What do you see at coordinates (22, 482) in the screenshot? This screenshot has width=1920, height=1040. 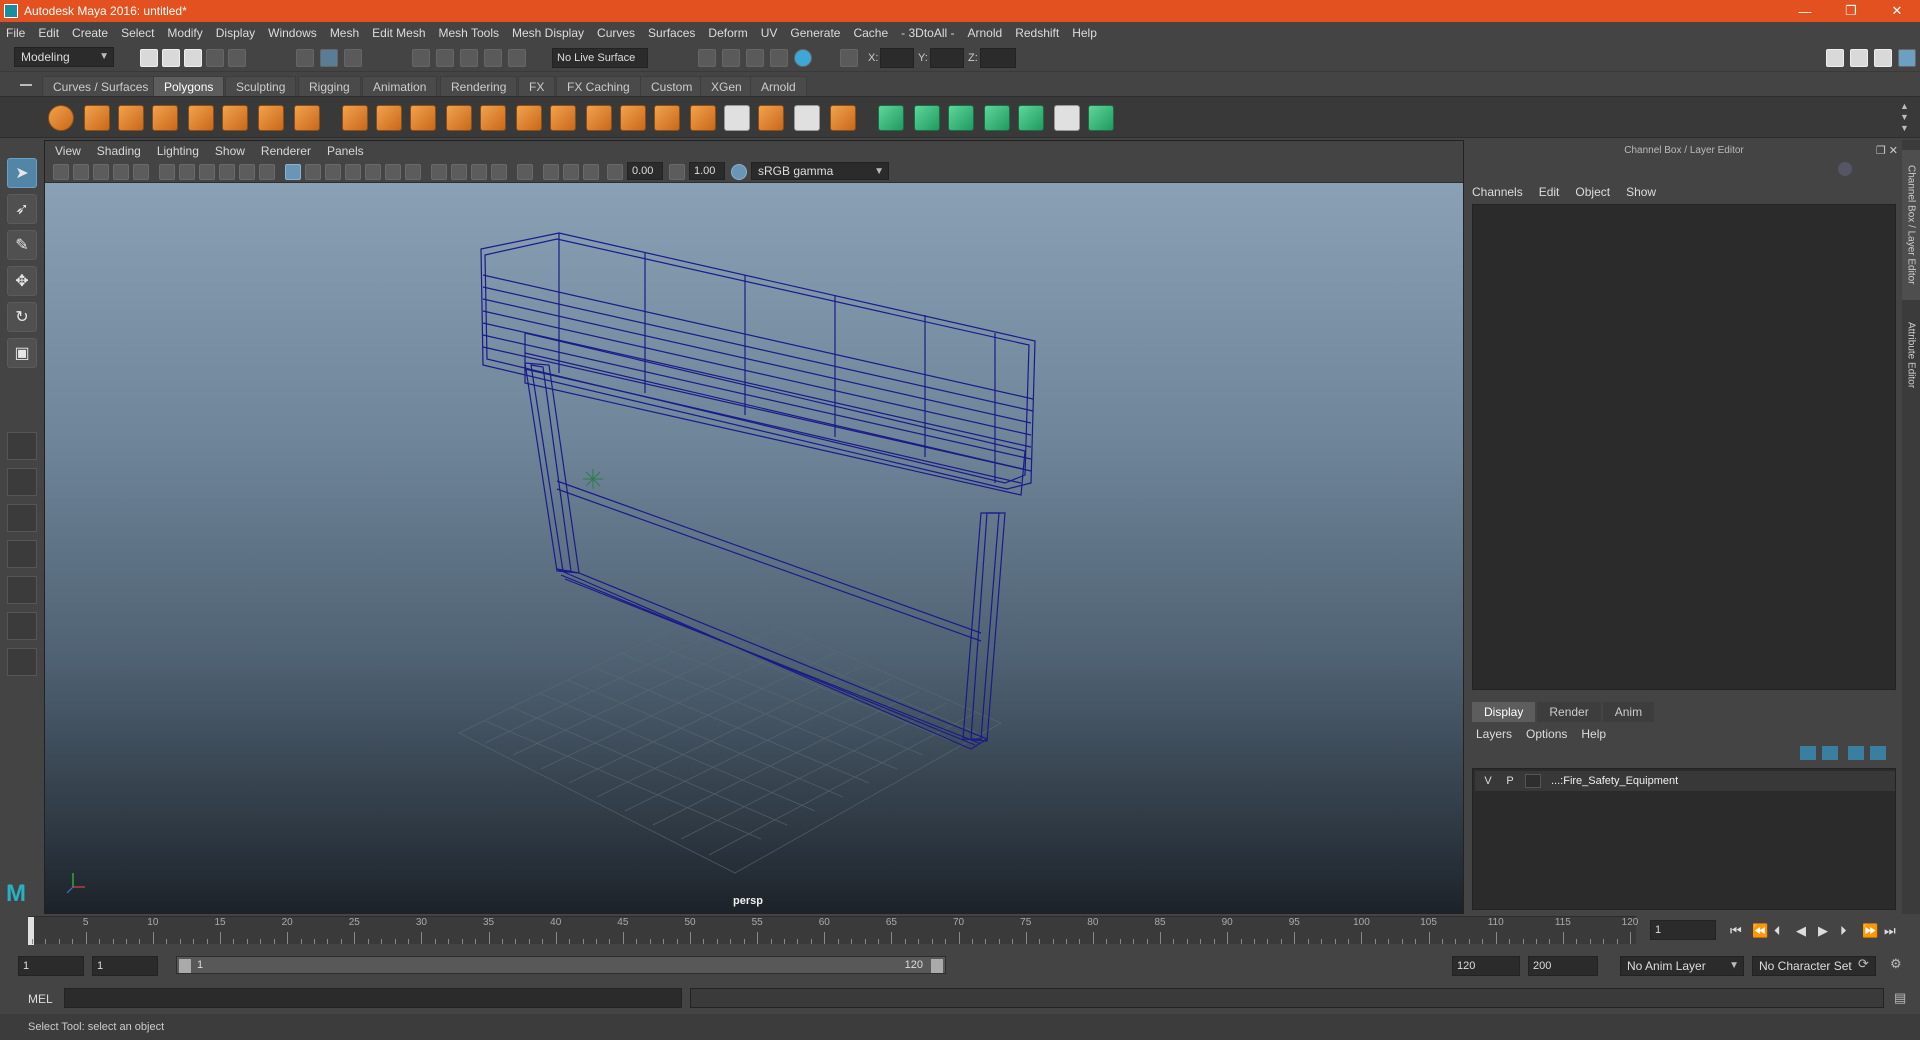 I see `four-view-layout-icon` at bounding box center [22, 482].